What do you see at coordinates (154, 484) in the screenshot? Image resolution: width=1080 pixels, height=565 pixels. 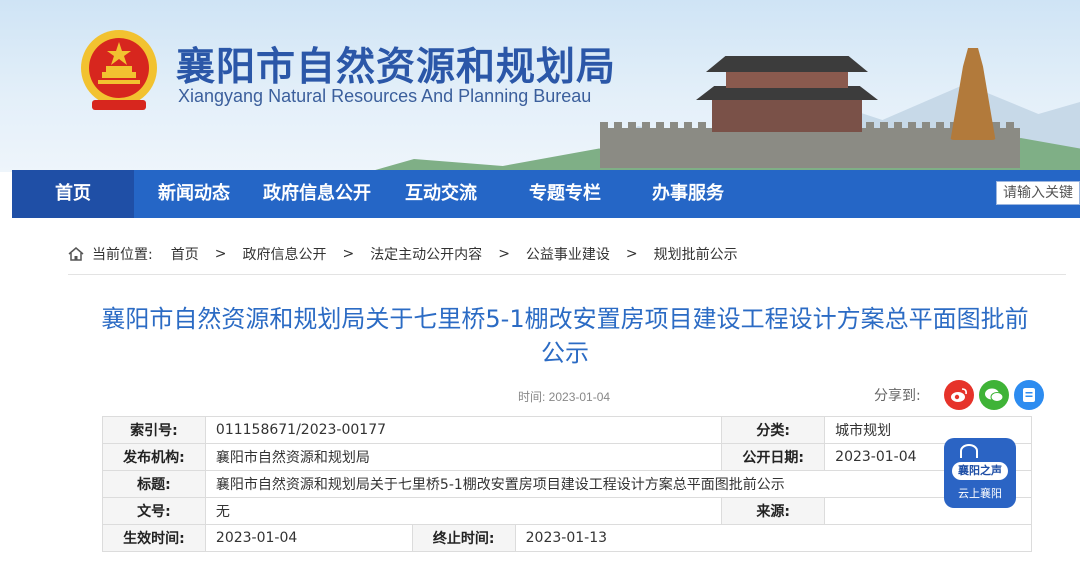 I see `title-label: 标题:` at bounding box center [154, 484].